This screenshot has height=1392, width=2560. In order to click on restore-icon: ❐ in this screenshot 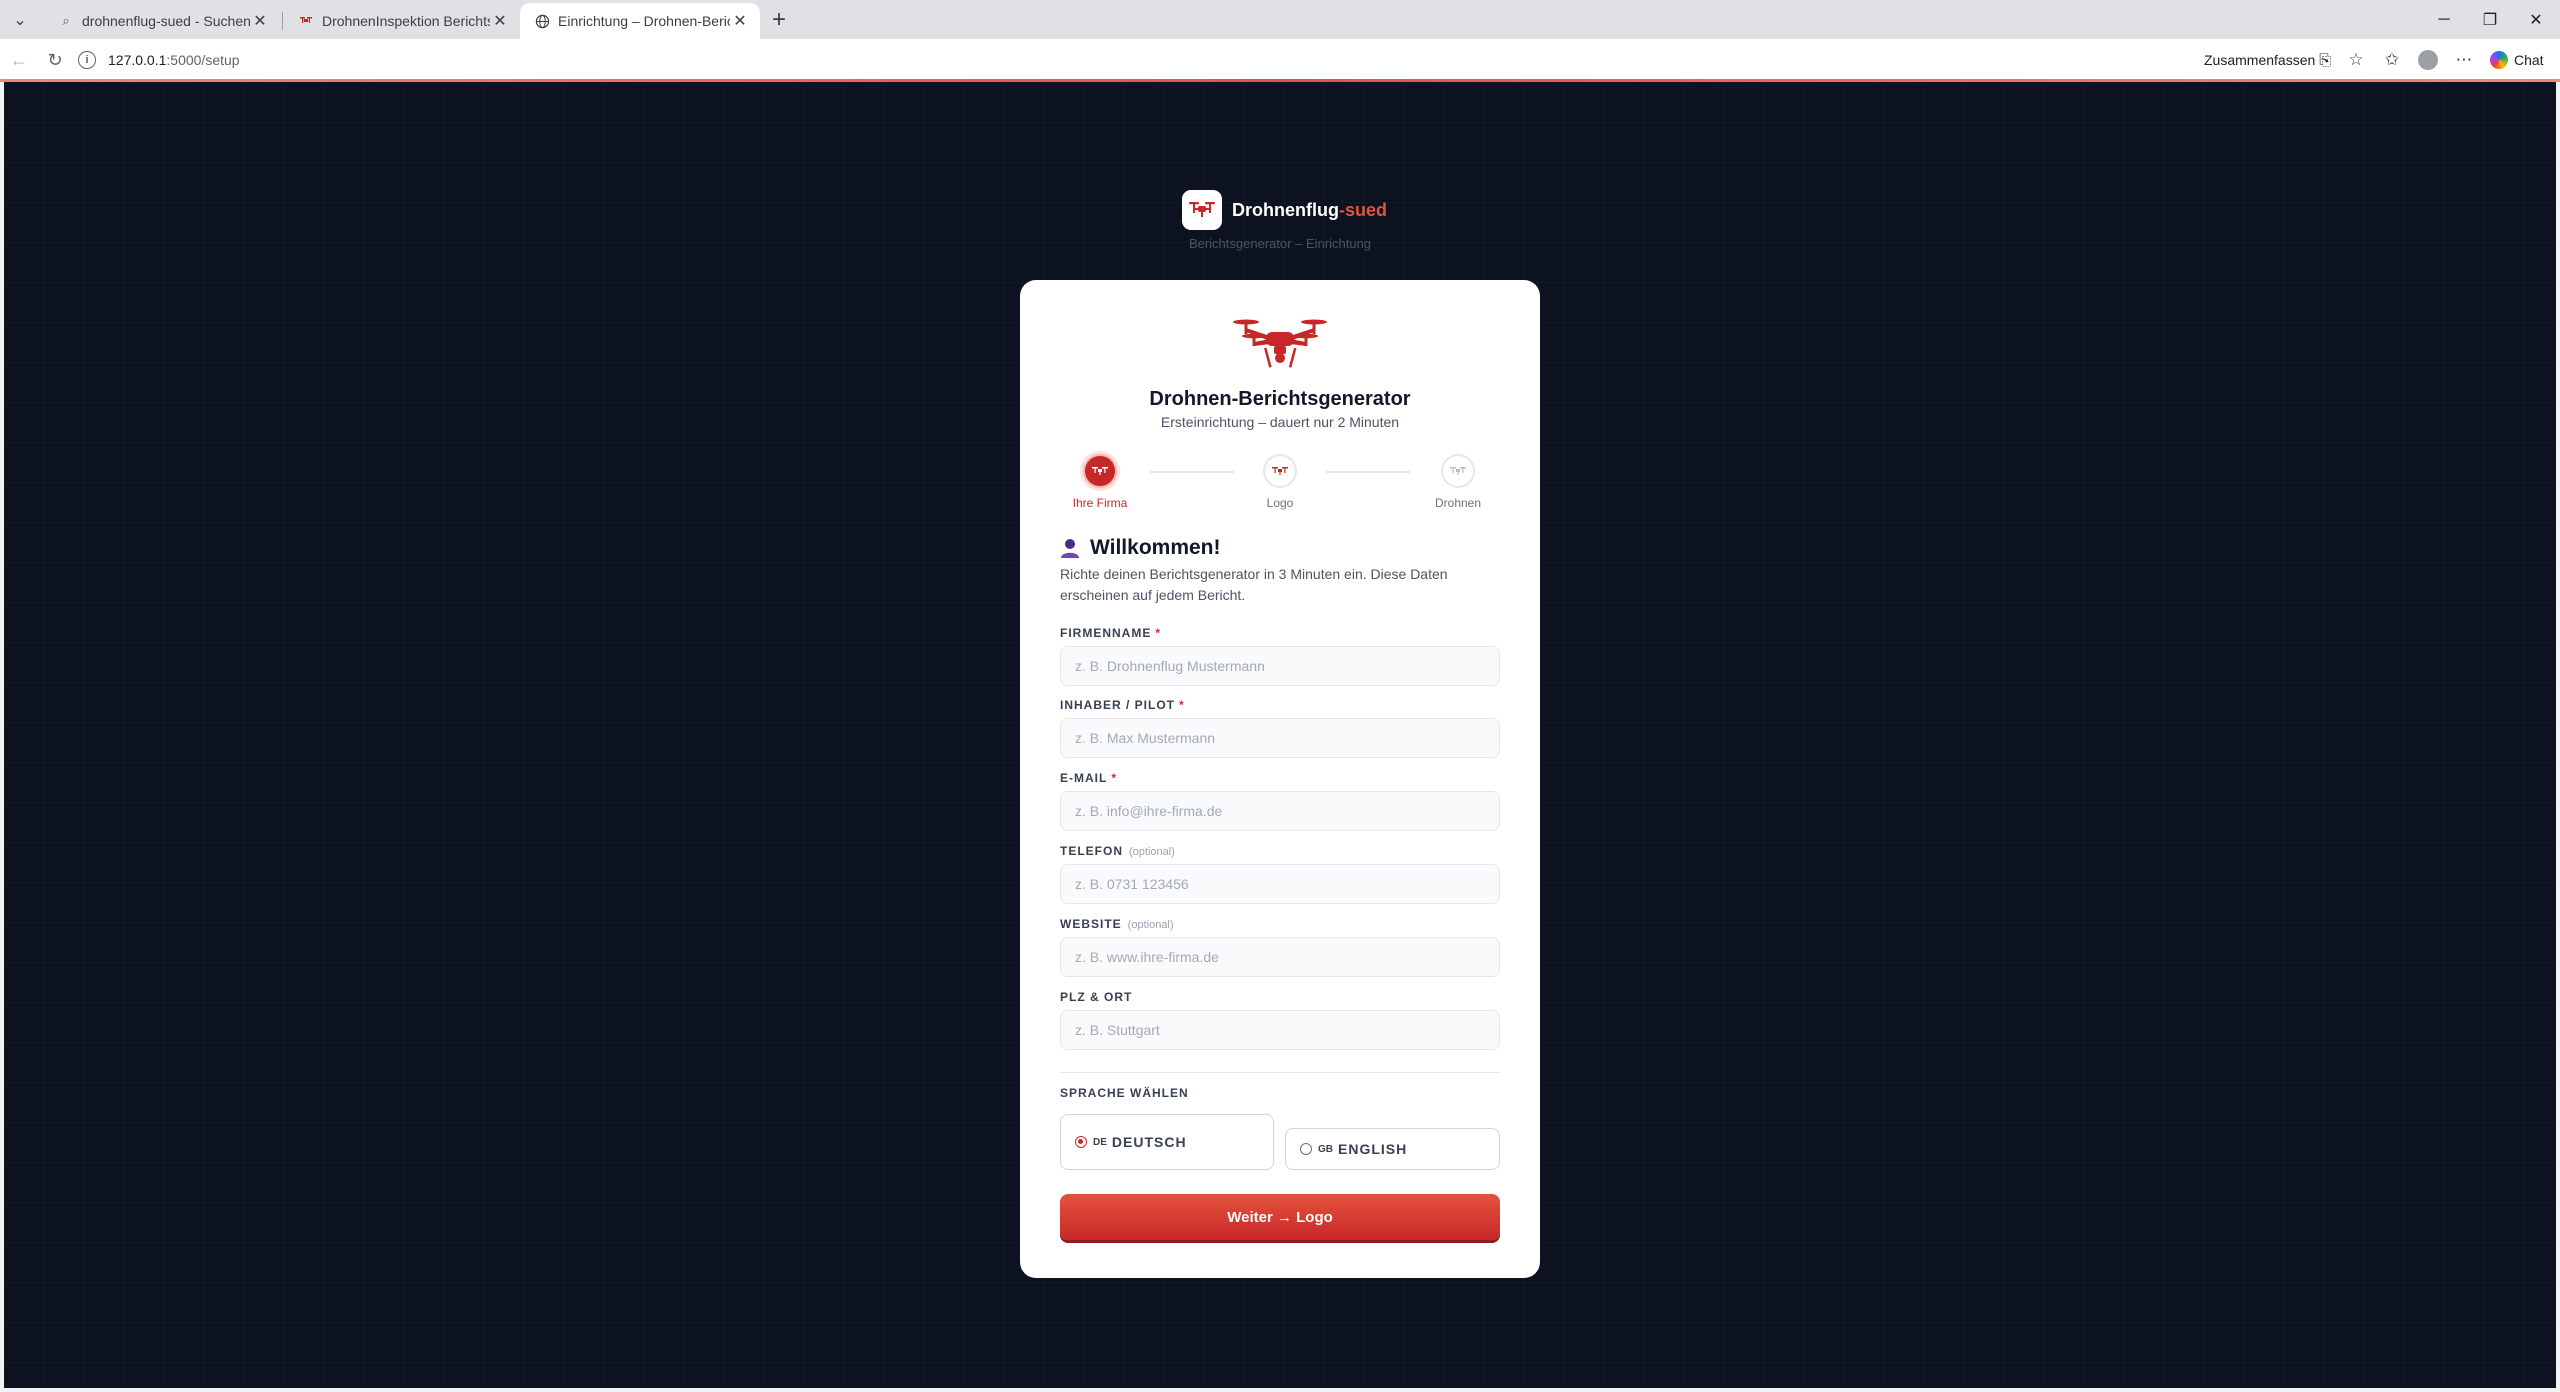, I will do `click(2490, 20)`.